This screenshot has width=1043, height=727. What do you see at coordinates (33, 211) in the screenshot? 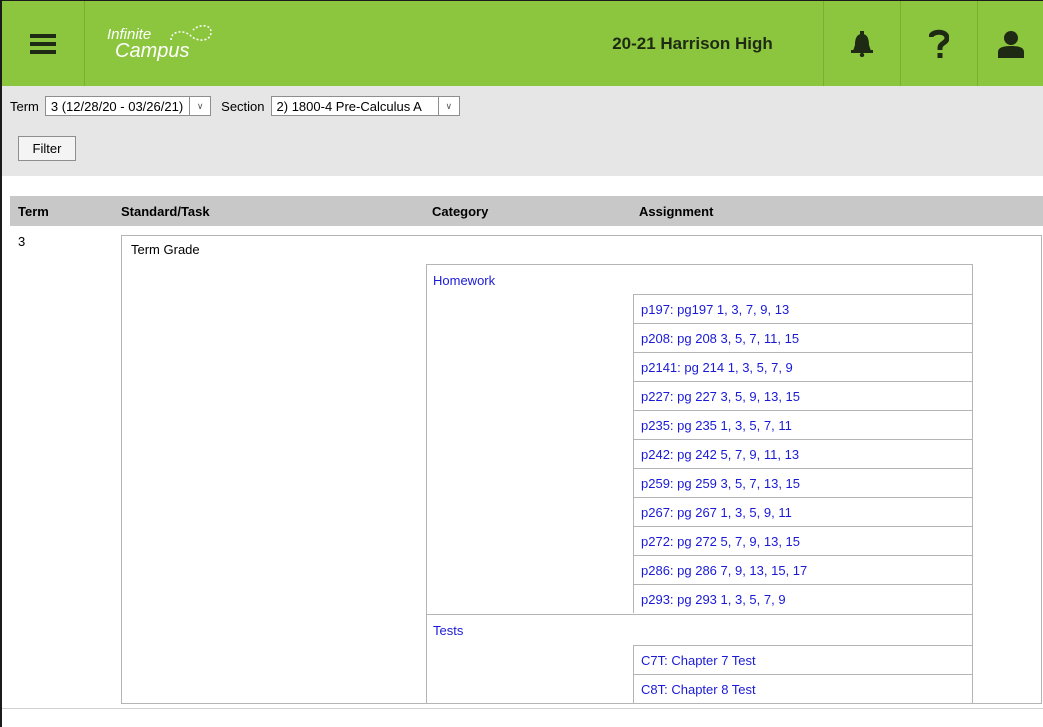
I see `column-header-term: Term` at bounding box center [33, 211].